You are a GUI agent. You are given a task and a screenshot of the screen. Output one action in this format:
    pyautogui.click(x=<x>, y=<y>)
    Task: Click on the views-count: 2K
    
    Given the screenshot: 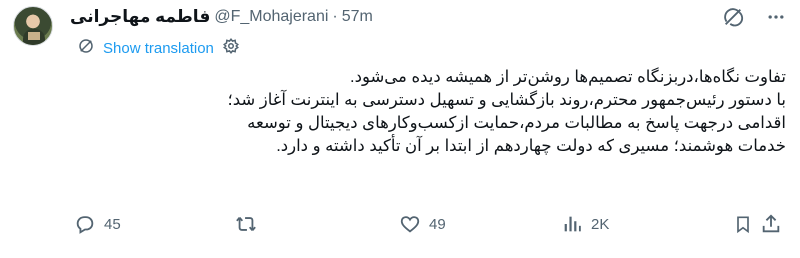 What is the action you would take?
    pyautogui.click(x=600, y=224)
    